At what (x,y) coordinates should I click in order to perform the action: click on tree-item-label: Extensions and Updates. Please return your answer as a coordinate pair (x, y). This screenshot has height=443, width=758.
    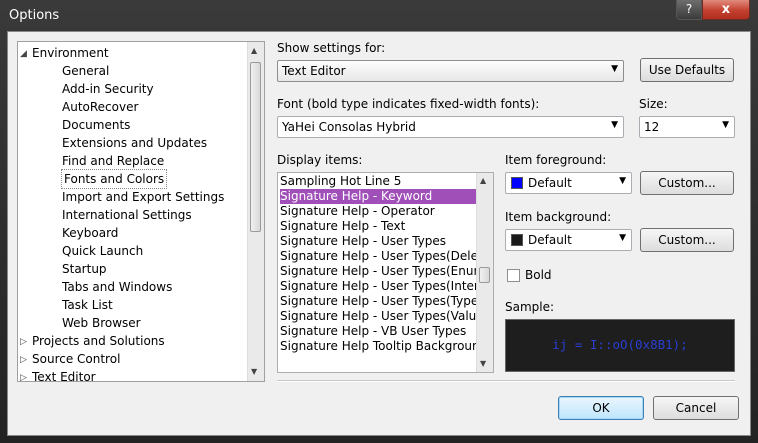
    Looking at the image, I should click on (135, 143).